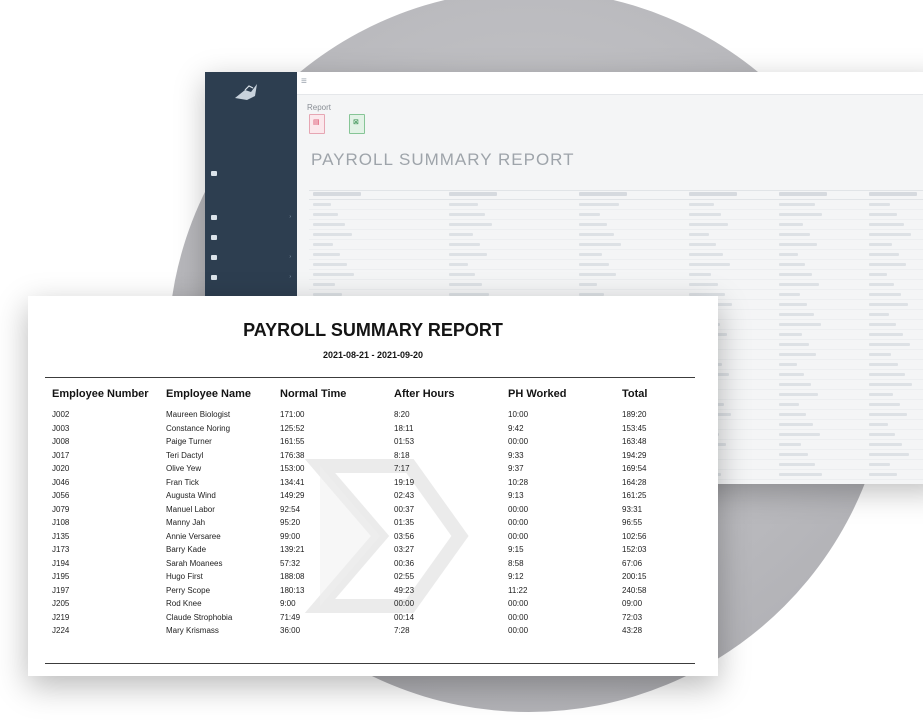  Describe the element at coordinates (632, 563) in the screenshot. I see `table-cell: 67:06` at that location.